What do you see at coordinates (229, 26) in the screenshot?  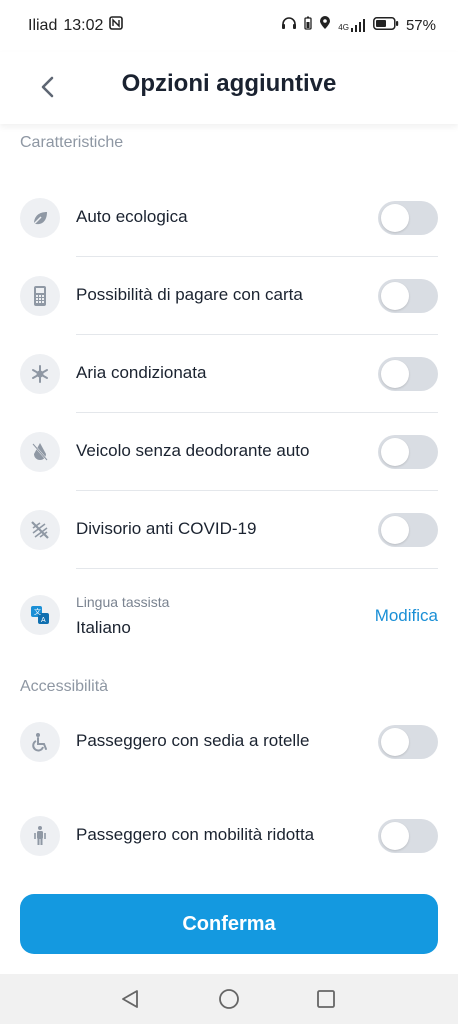 I see `status-bar: Iliad 13:02 4G 57%` at bounding box center [229, 26].